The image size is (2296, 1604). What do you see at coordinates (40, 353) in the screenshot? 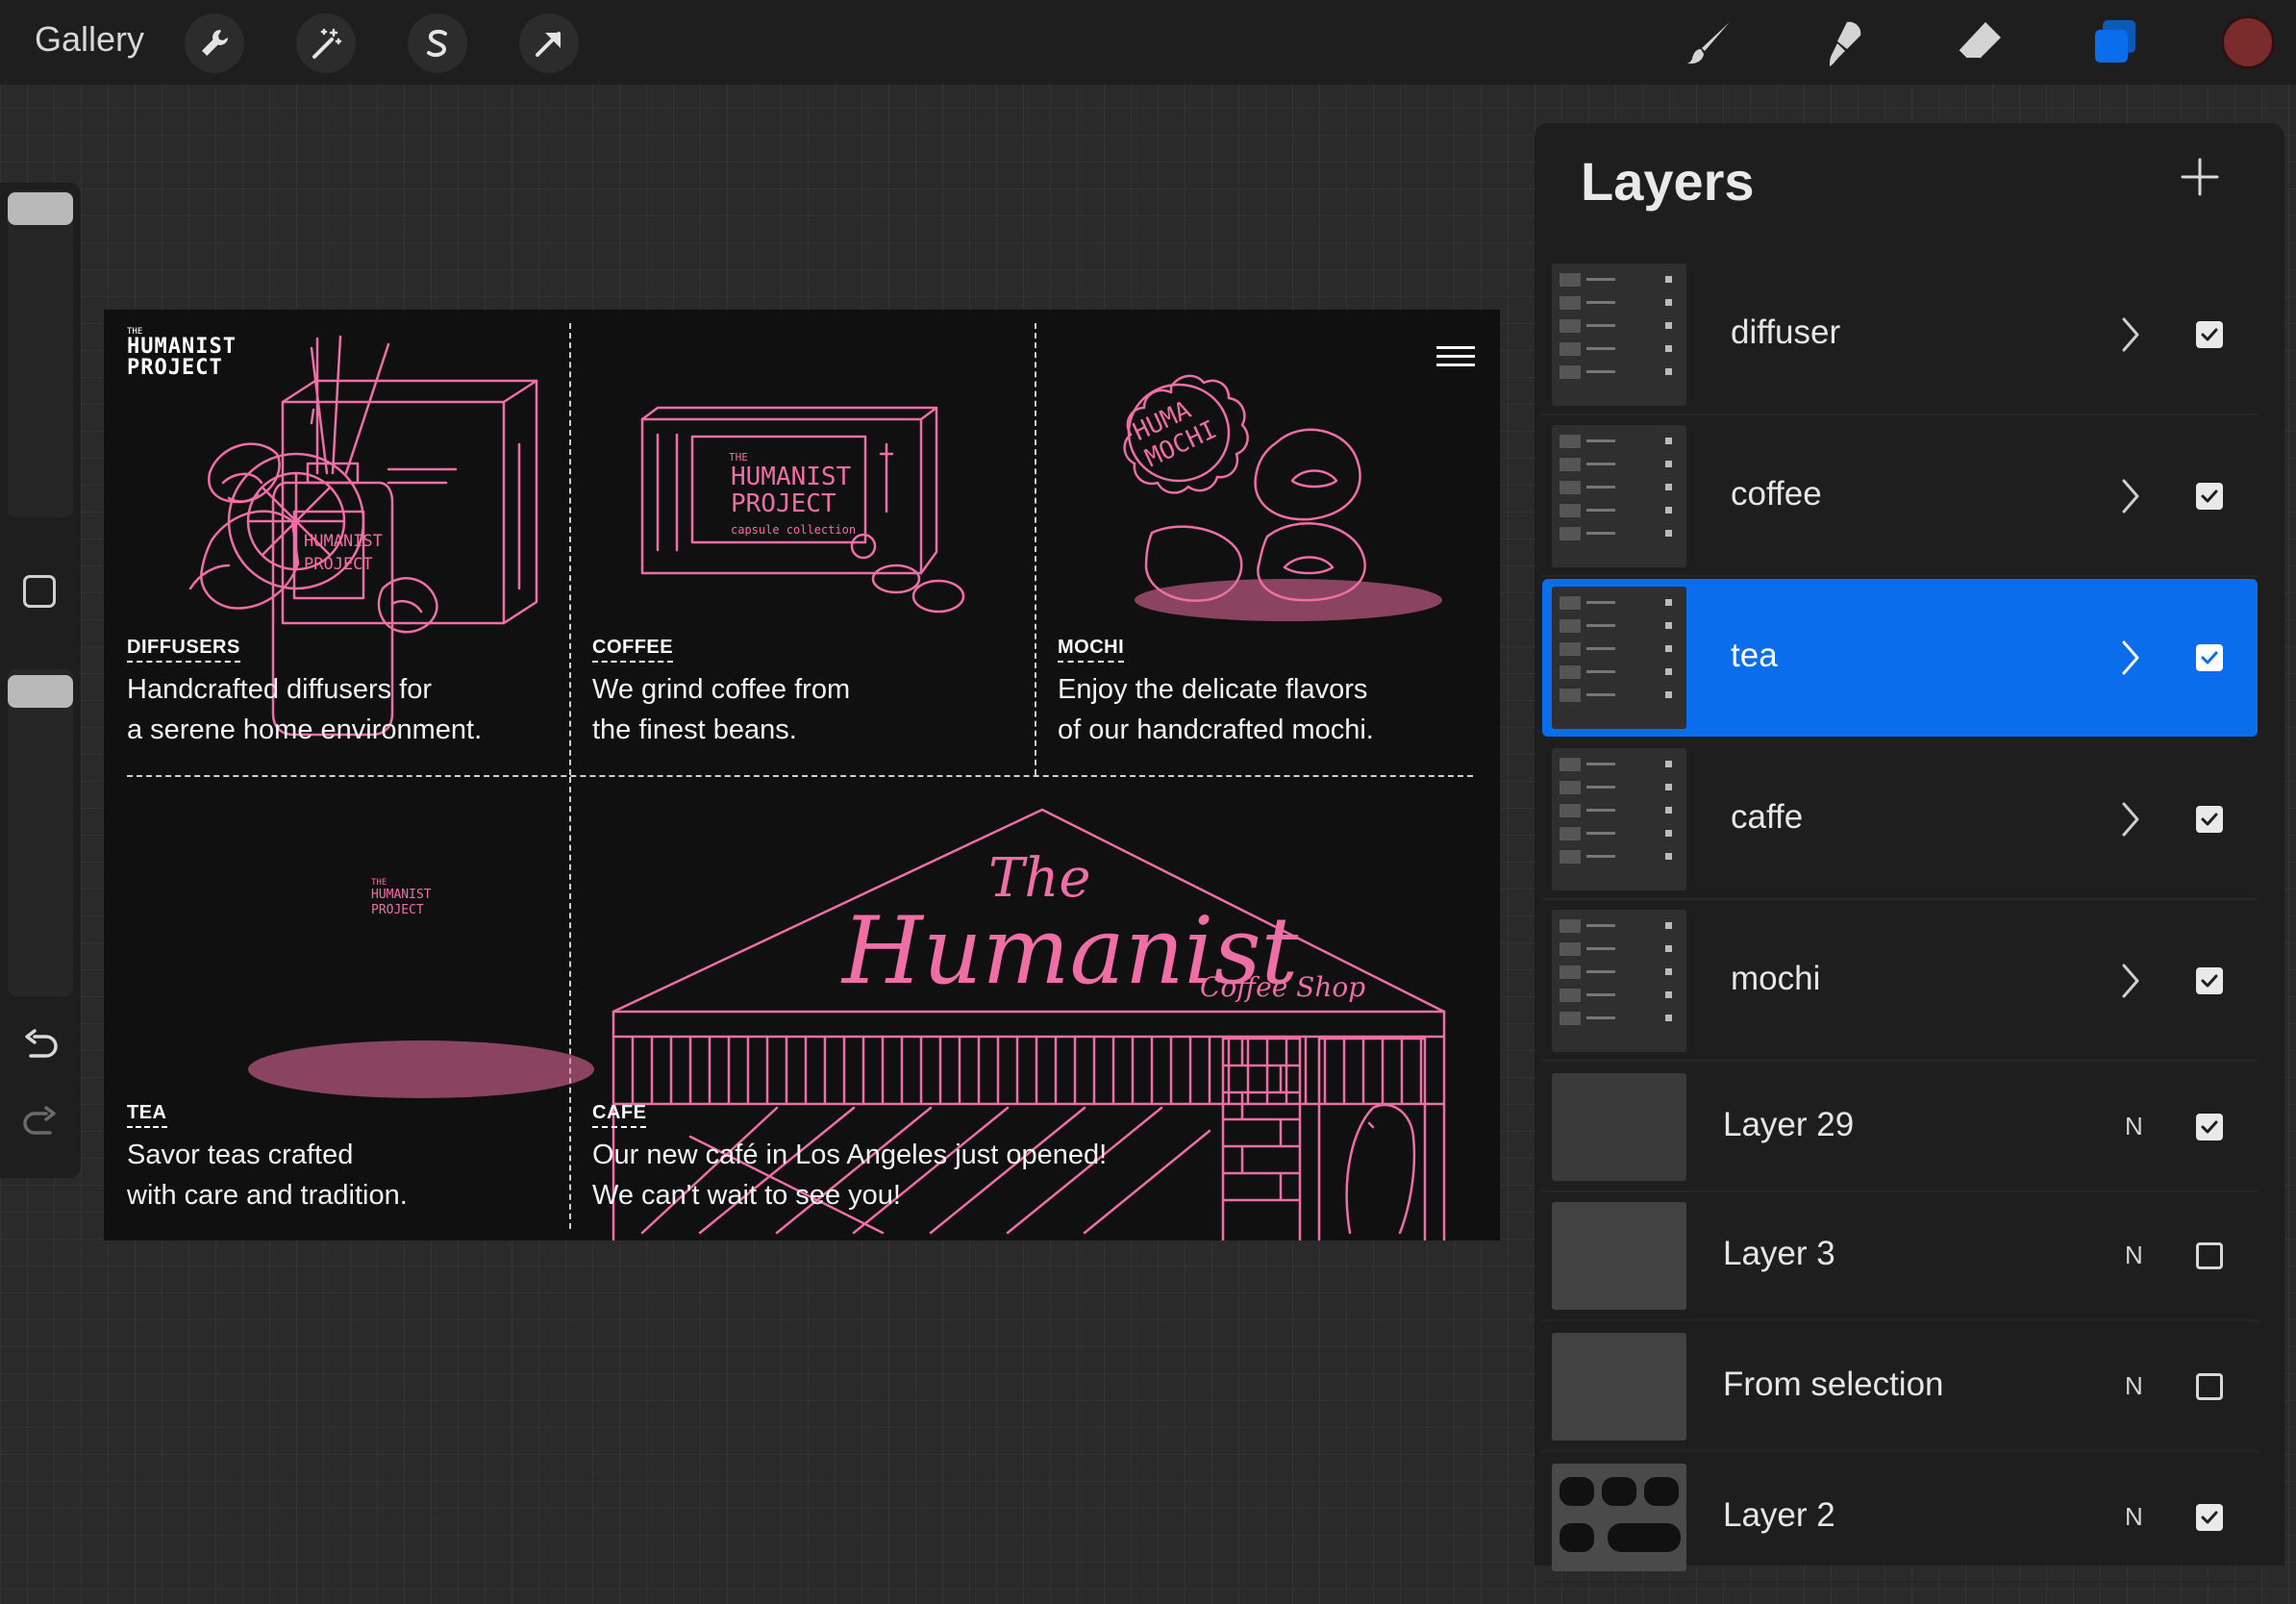
I see `brush-size-slider` at bounding box center [40, 353].